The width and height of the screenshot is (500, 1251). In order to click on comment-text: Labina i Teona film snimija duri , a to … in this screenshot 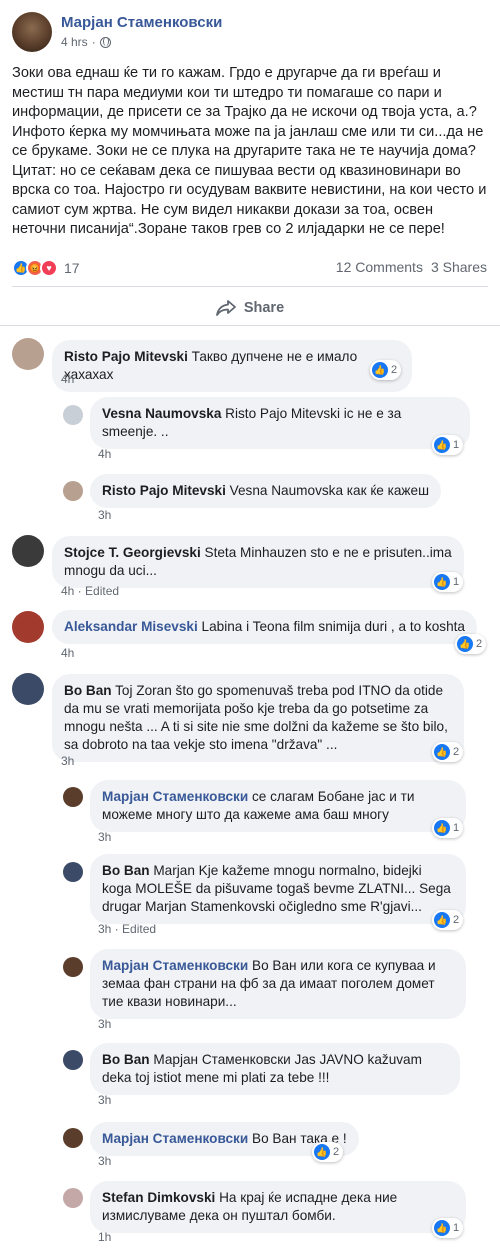, I will do `click(333, 626)`.